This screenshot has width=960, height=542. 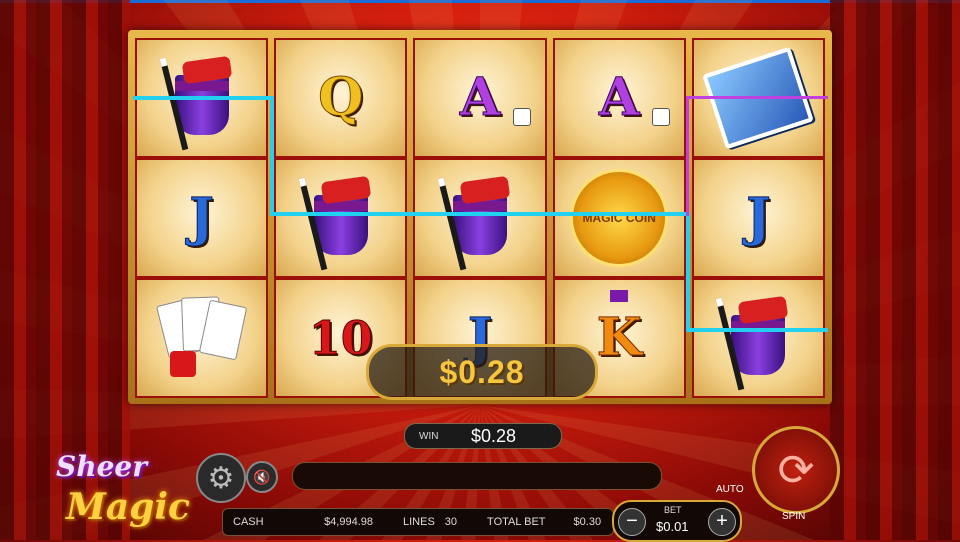 What do you see at coordinates (730, 489) in the screenshot?
I see `auto-spin-button: AUTO` at bounding box center [730, 489].